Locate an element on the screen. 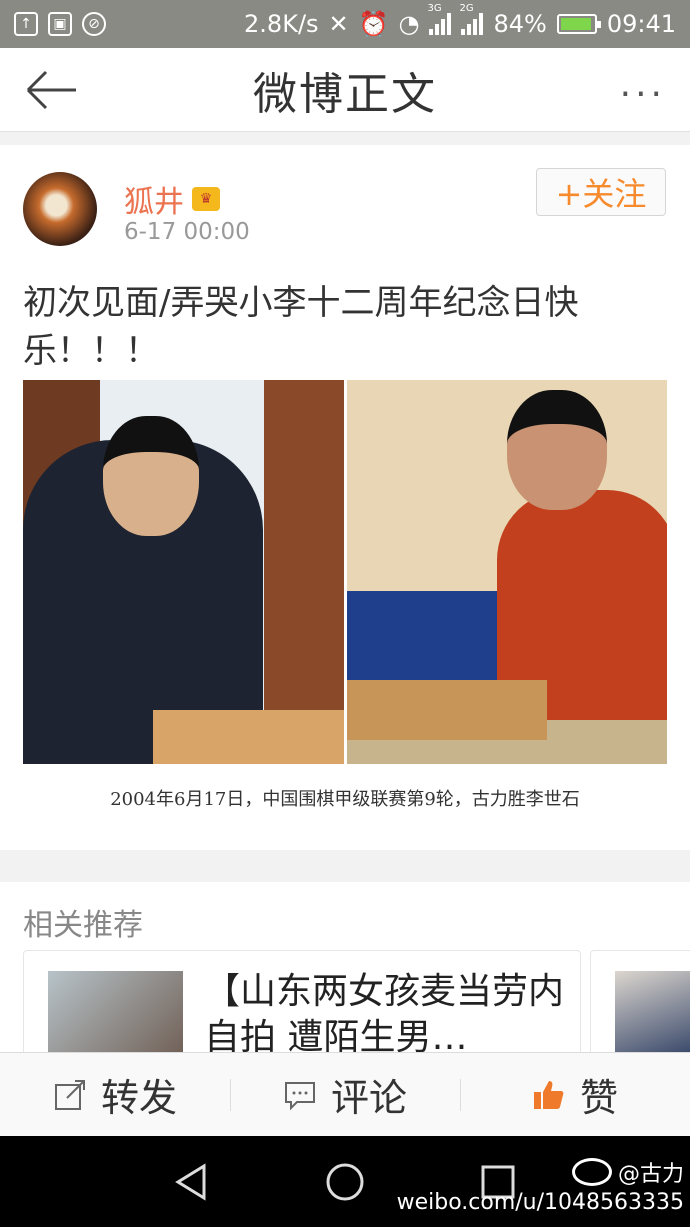  top-nav-bar: 微博正文 ··· is located at coordinates (345, 90).